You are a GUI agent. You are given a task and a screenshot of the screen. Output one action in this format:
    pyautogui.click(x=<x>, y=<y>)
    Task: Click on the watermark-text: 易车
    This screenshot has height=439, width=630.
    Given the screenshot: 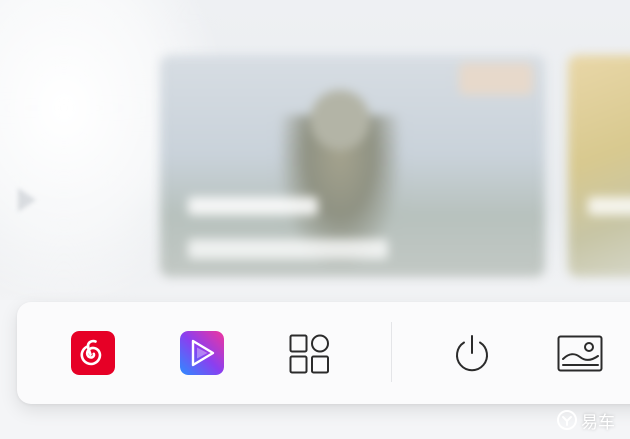 What is the action you would take?
    pyautogui.click(x=598, y=422)
    